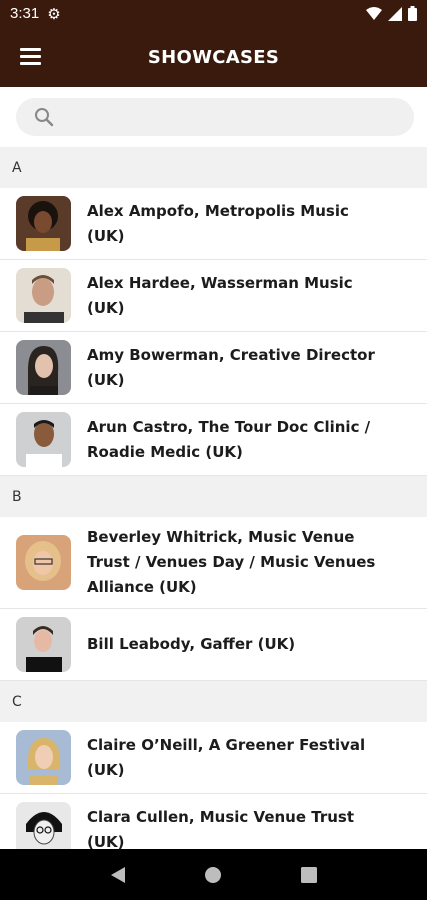 The width and height of the screenshot is (427, 900). Describe the element at coordinates (226, 757) in the screenshot. I see `list-item-name: Claire O’Neill, A Greener Festival (UK)` at that location.